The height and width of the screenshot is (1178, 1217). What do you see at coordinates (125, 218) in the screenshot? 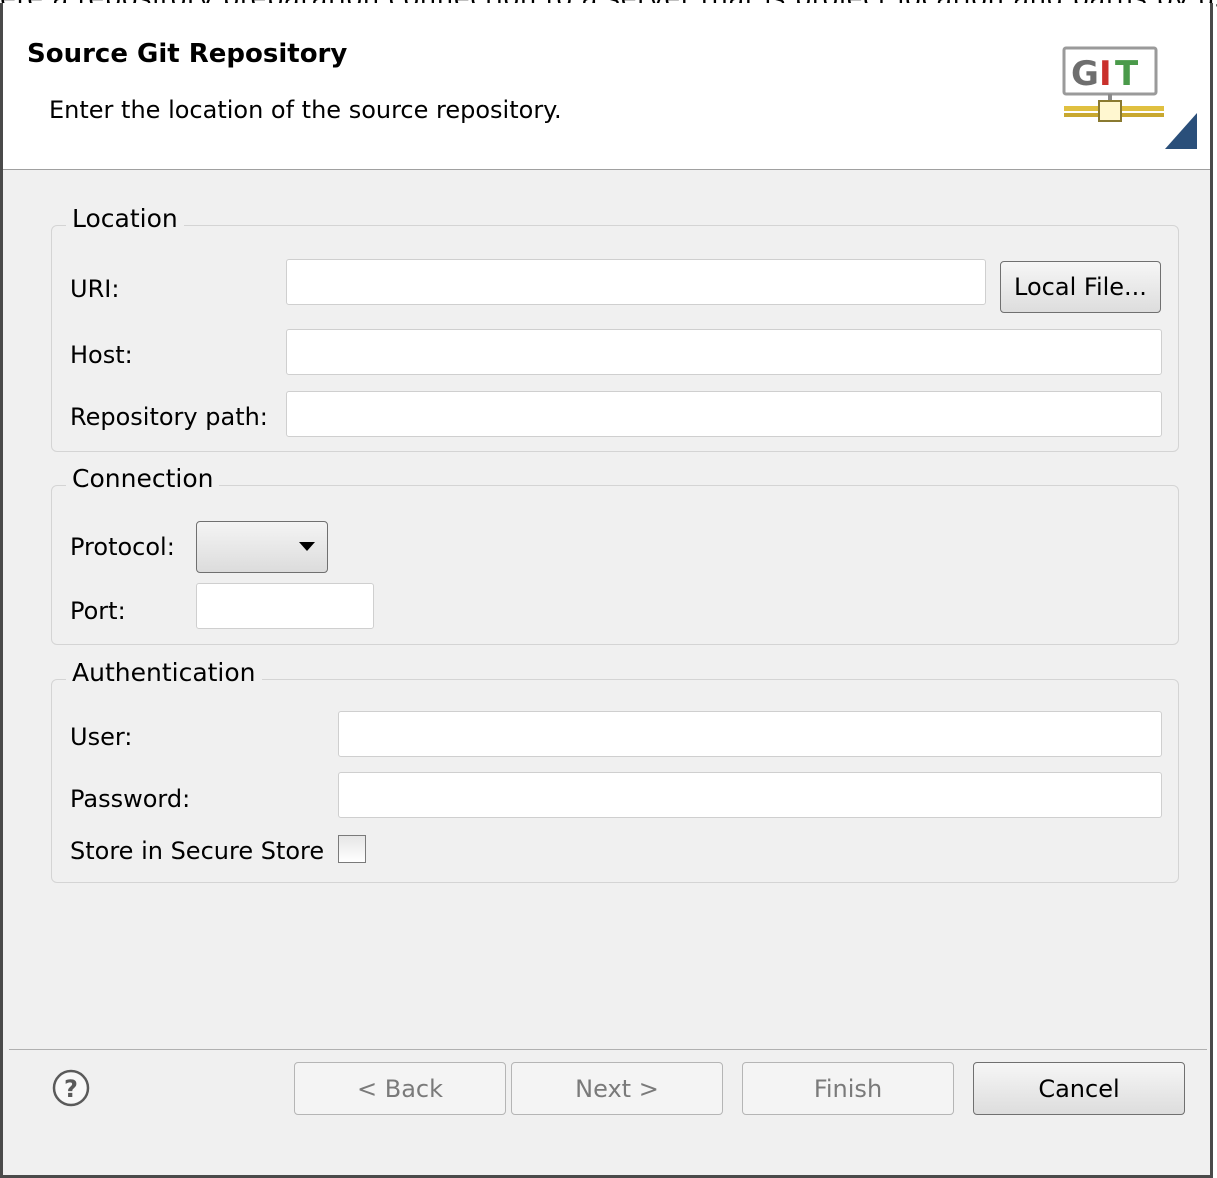
I see `location-legend: Location` at bounding box center [125, 218].